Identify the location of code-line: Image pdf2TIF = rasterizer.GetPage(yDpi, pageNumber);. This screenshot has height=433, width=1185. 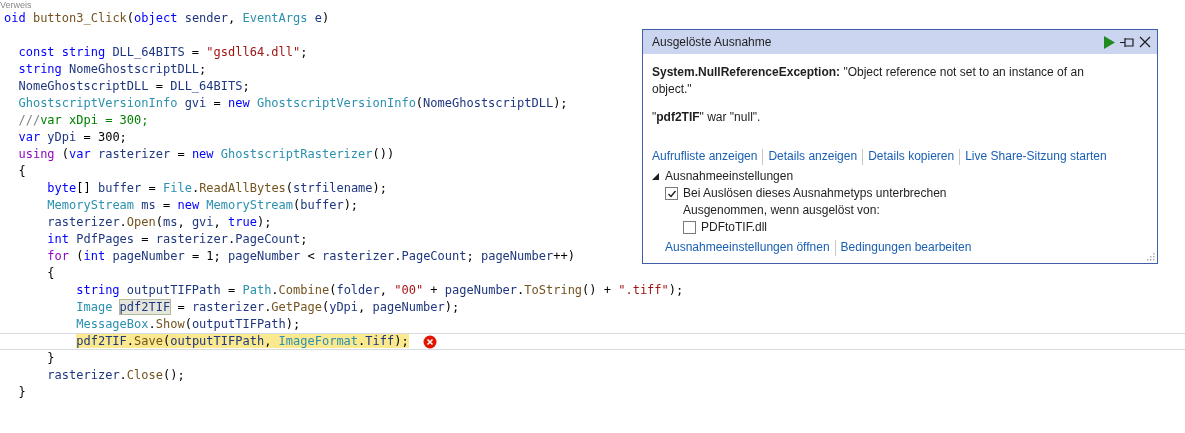
(267, 307).